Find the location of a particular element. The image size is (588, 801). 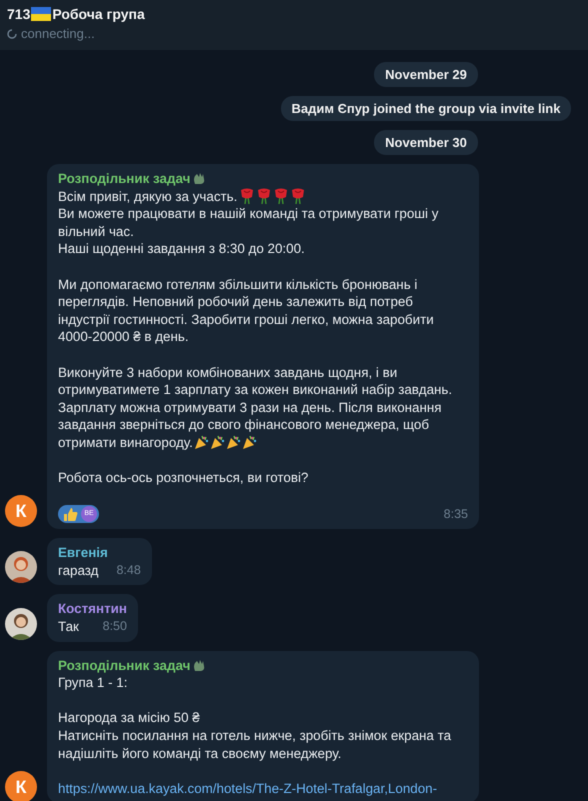

message-text: Ми допомагаємо готелям збільшити кількість бронювань і is located at coordinates (238, 285).